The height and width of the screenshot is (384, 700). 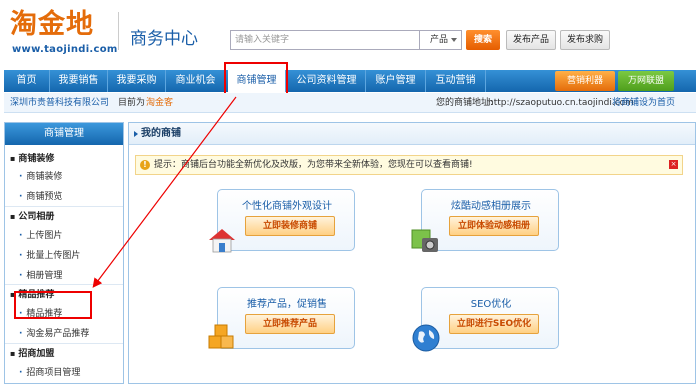 I want to click on search-input: 请输入关键字, so click(x=325, y=40).